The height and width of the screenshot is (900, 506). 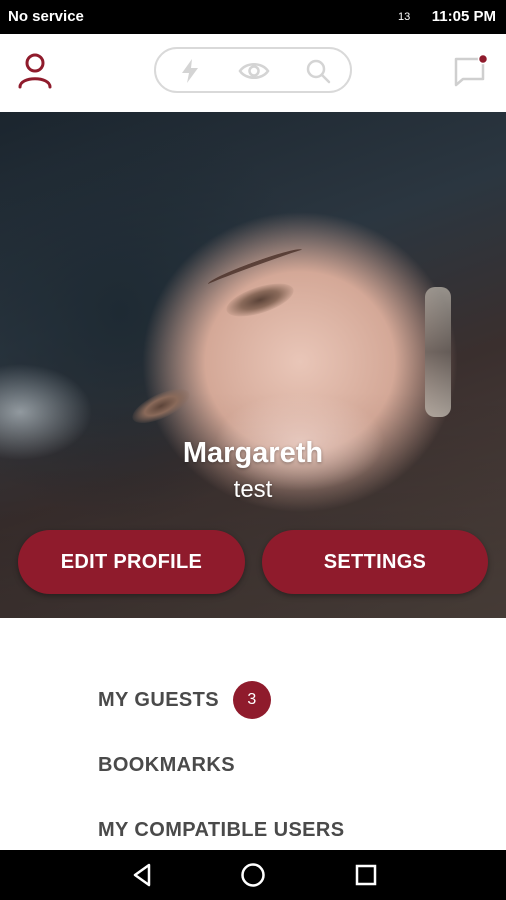 I want to click on menu-item-label: MY COMPATIBLE USERS, so click(x=221, y=829).